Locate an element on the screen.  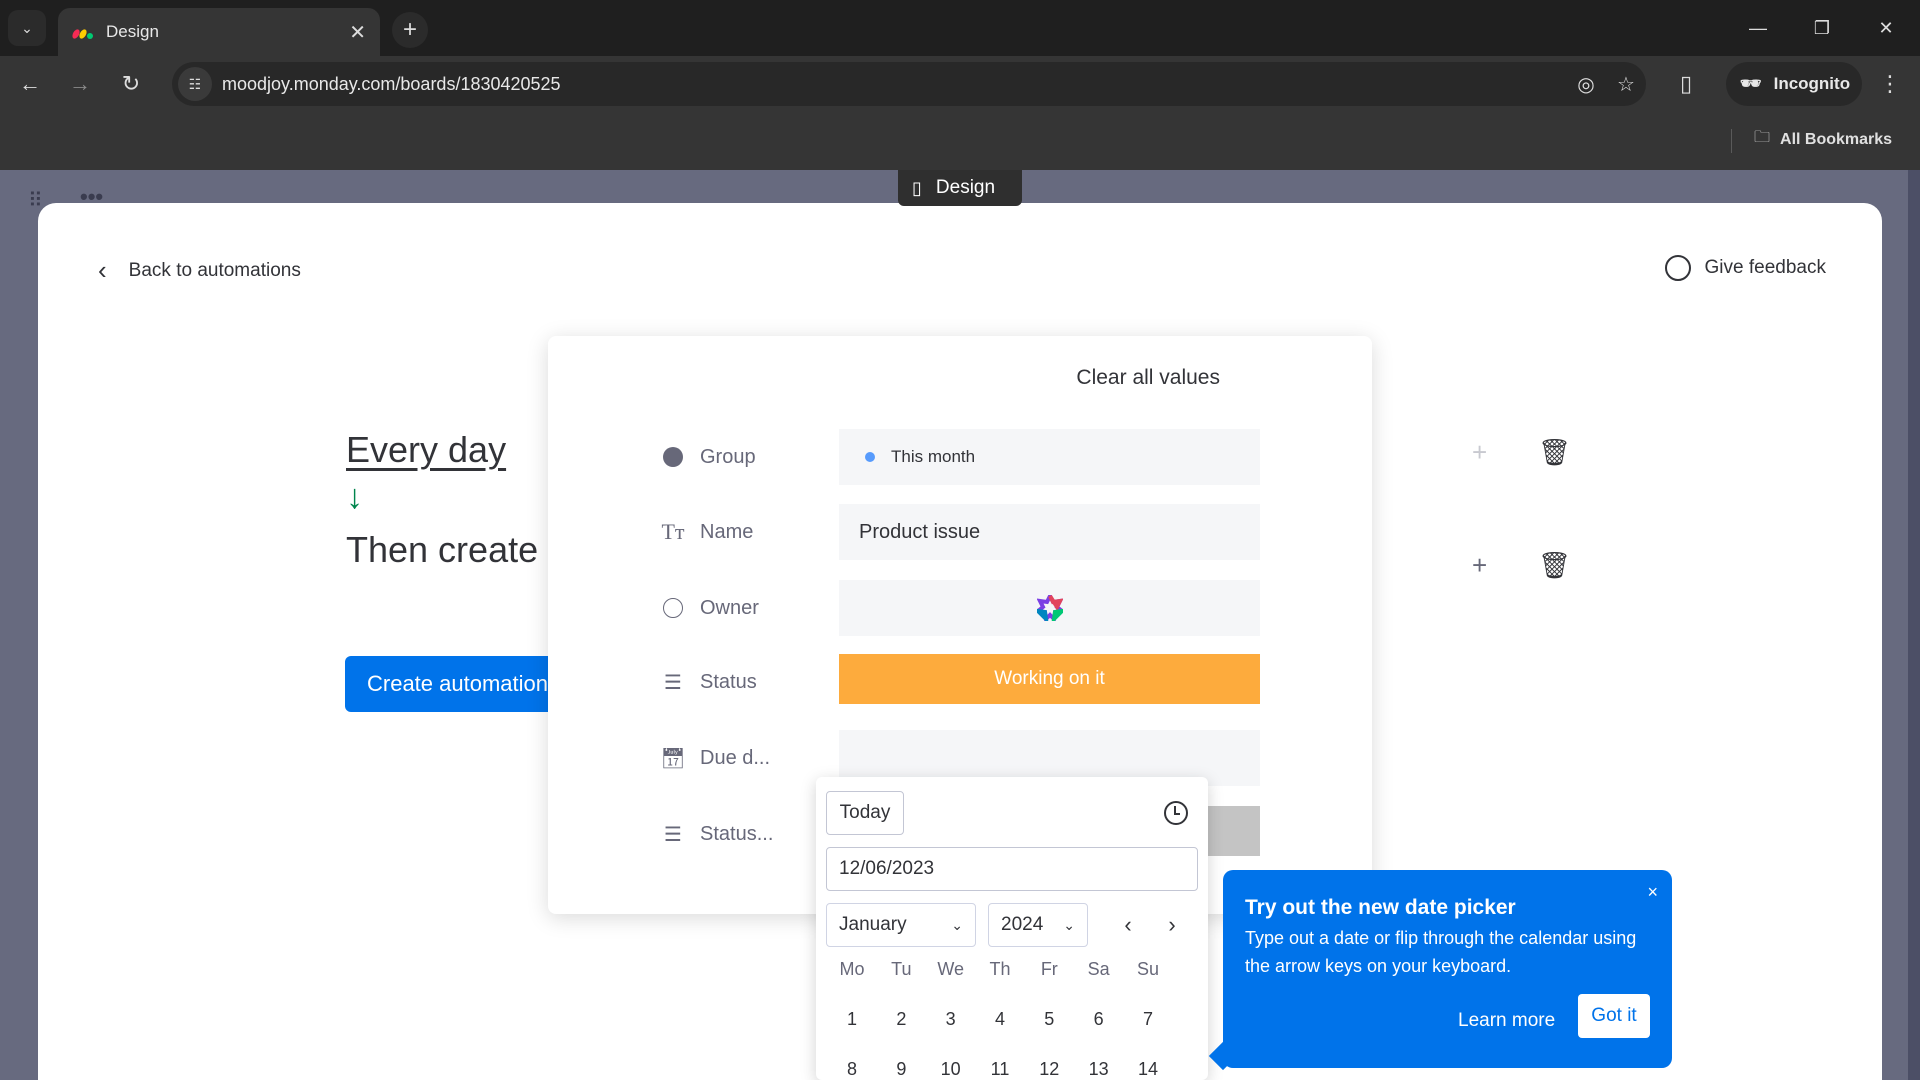
browser-tab-bar: ⌄ Design ✕ + — ❐ ✕ is located at coordinates (960, 28).